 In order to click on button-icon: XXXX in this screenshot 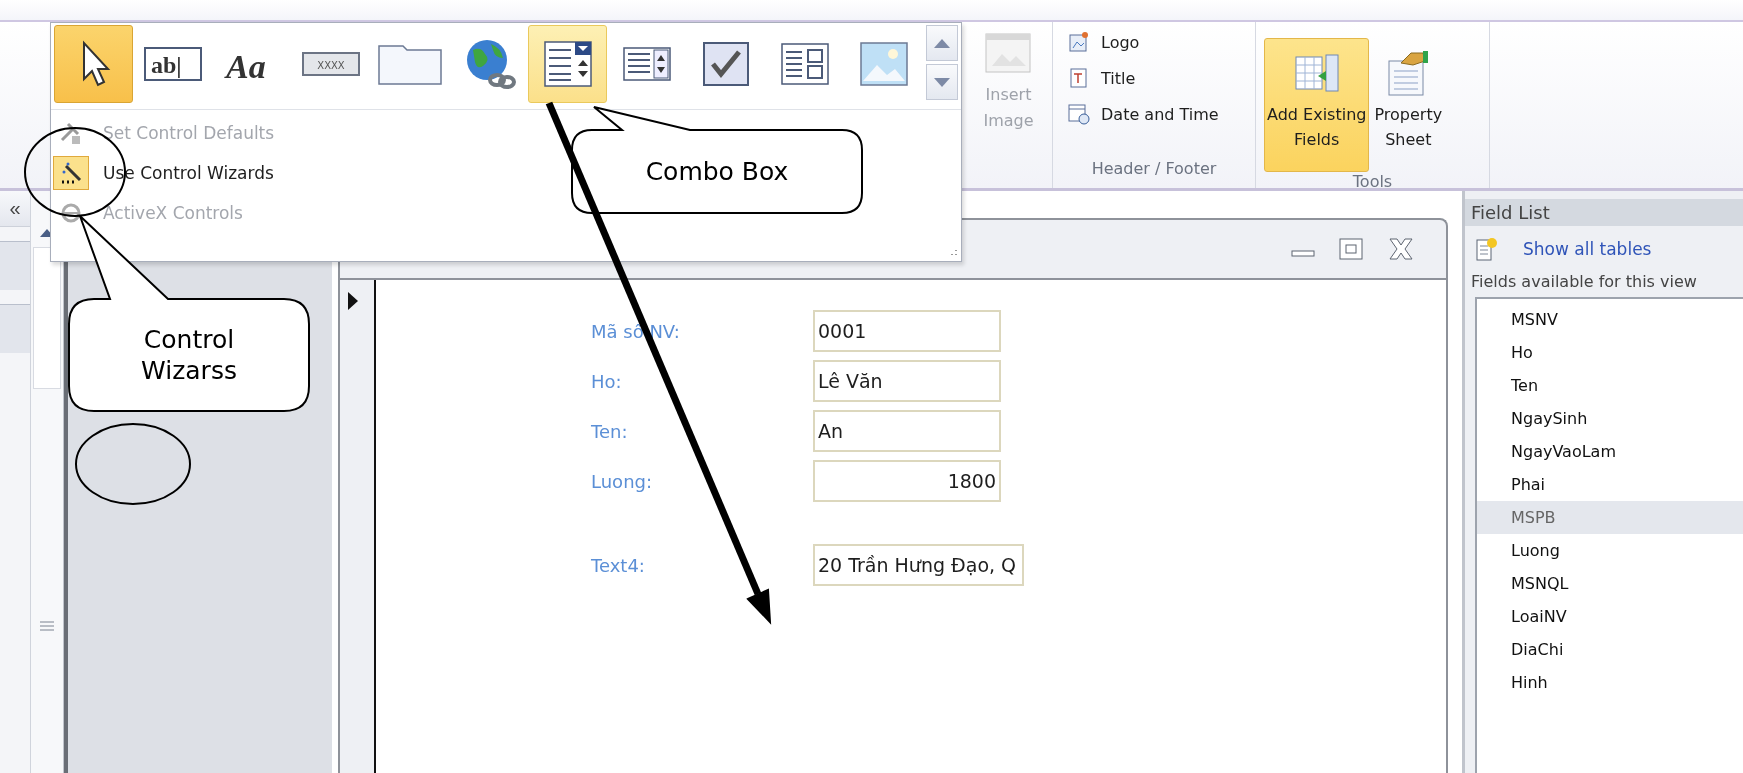, I will do `click(330, 64)`.